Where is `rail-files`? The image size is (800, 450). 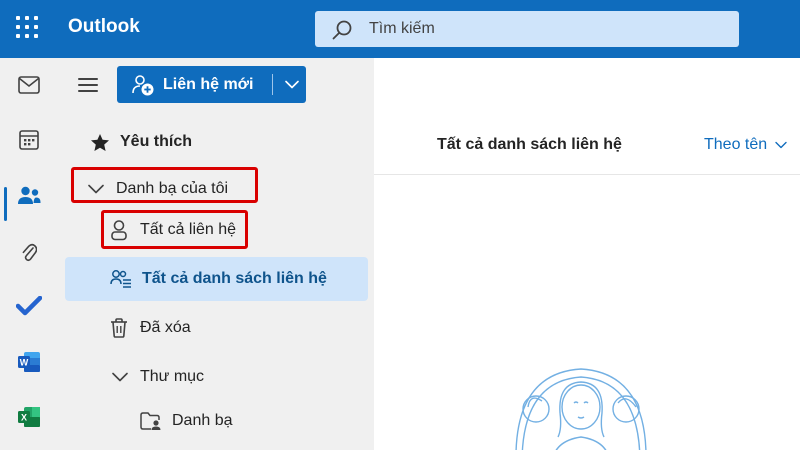 rail-files is located at coordinates (29, 251).